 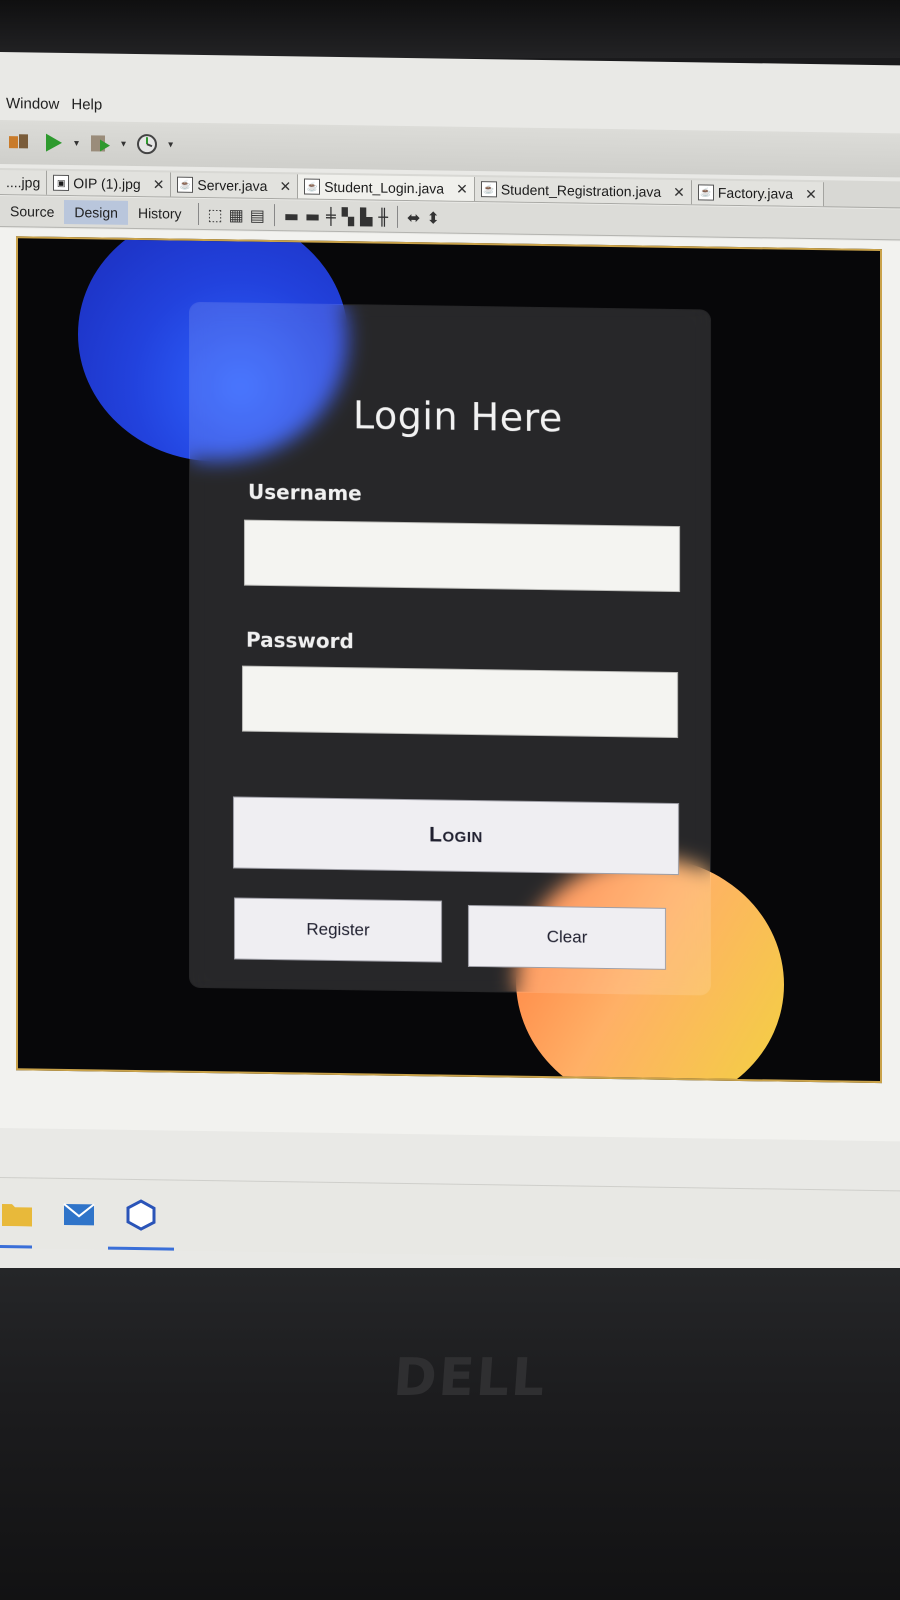 I want to click on taskbar, so click(x=450, y=1219).